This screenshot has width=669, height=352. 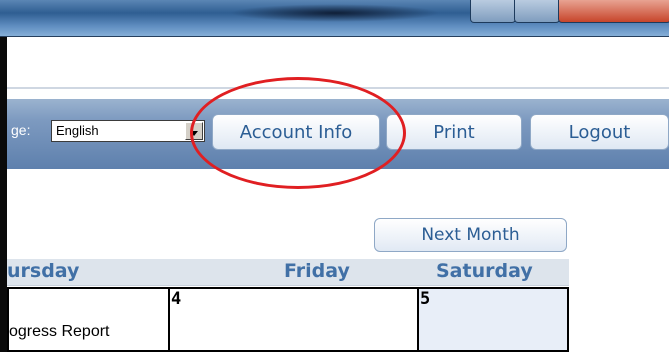 What do you see at coordinates (88, 319) in the screenshot?
I see `calendar-cell-thursday: ogress Report` at bounding box center [88, 319].